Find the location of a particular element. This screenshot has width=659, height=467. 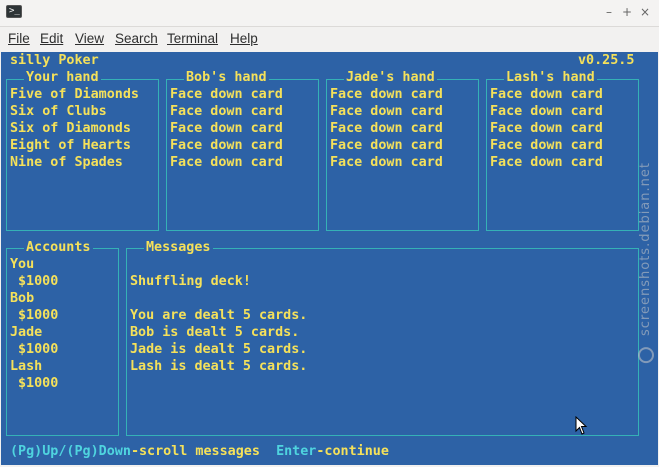

account-name-you: You is located at coordinates (22, 264).